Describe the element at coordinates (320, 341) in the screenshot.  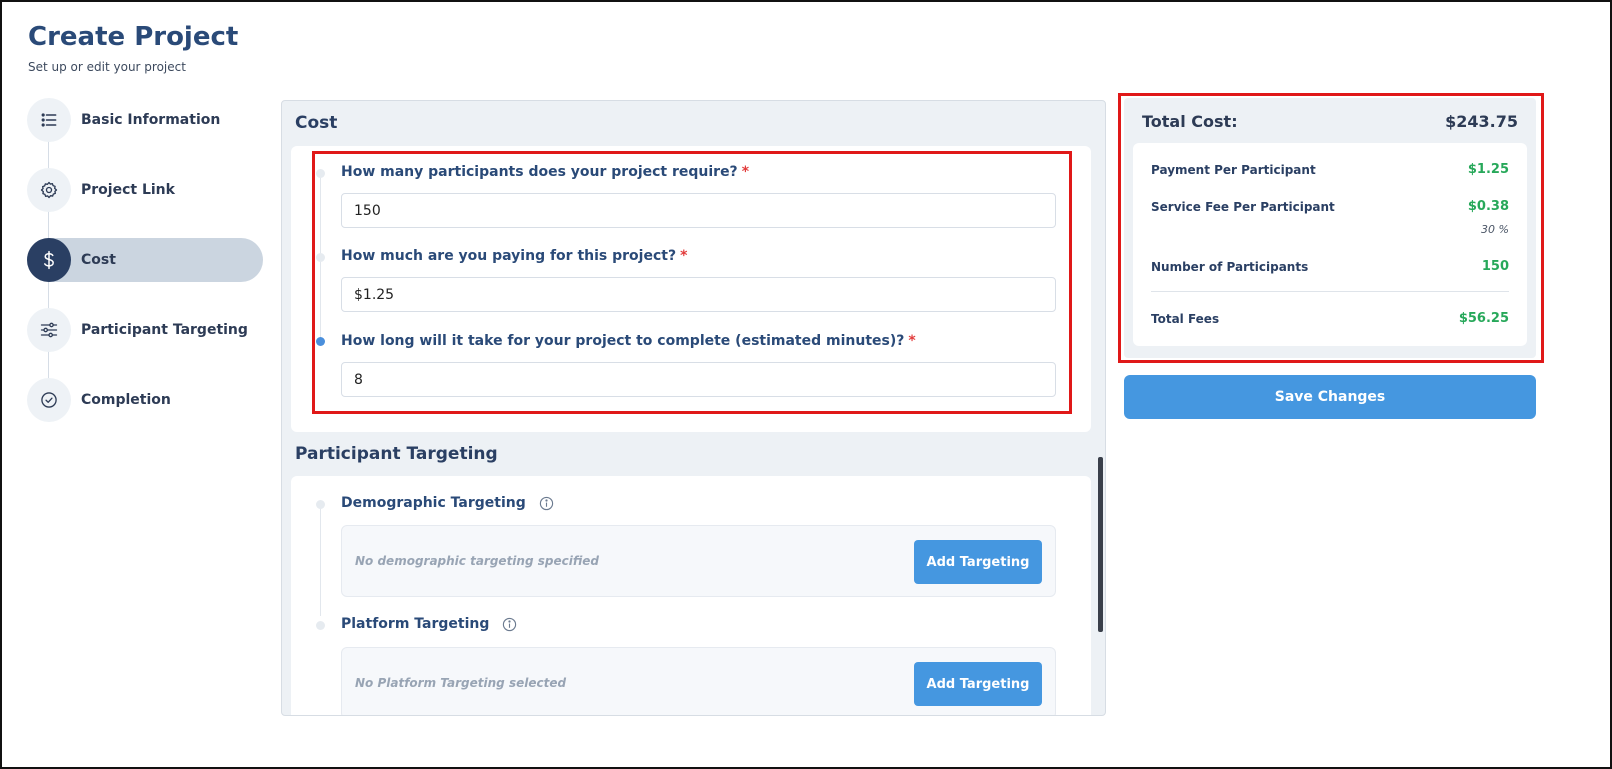
I see `question-dot-active` at that location.